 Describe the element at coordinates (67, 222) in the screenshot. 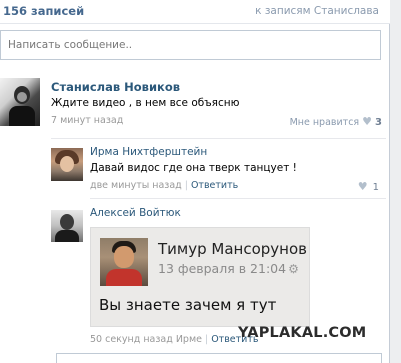

I see `avatar-head` at that location.